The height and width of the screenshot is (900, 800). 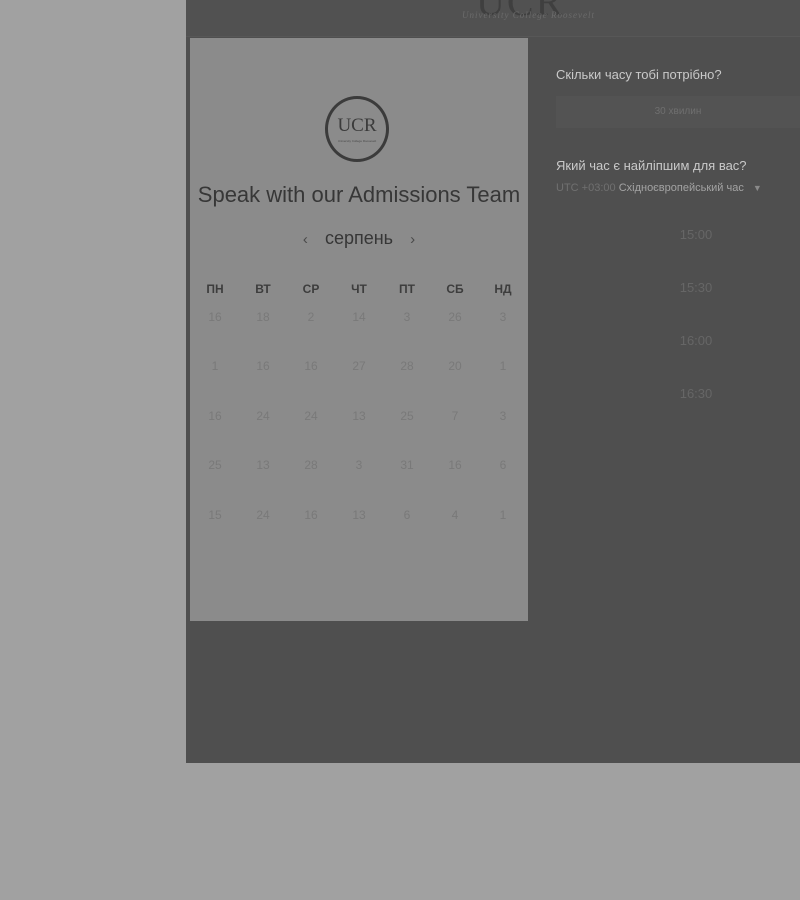 What do you see at coordinates (681, 188) in the screenshot?
I see `timezone-name: Східноєвропейський час` at bounding box center [681, 188].